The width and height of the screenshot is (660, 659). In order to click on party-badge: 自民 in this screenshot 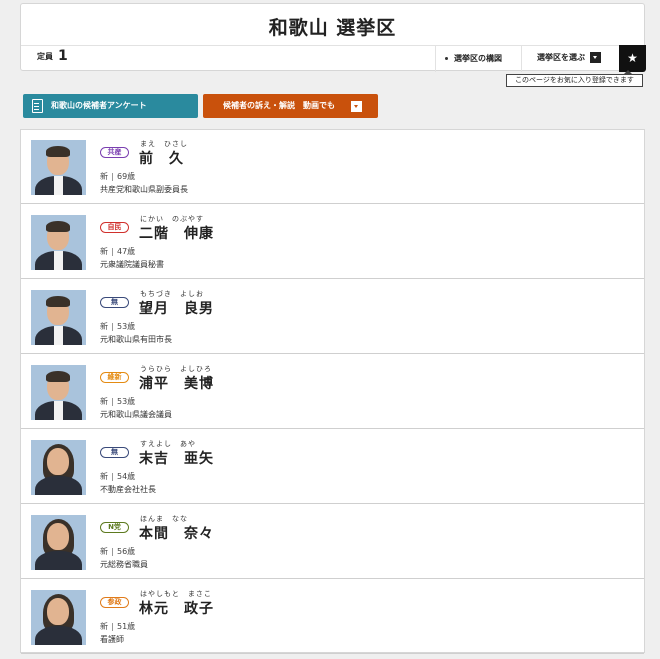, I will do `click(114, 227)`.